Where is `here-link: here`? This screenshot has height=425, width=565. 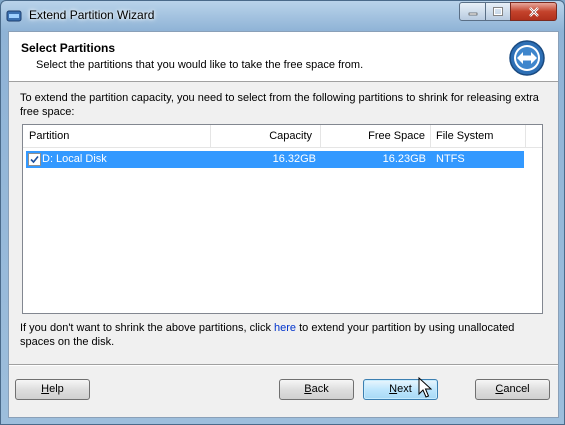 here-link: here is located at coordinates (285, 328).